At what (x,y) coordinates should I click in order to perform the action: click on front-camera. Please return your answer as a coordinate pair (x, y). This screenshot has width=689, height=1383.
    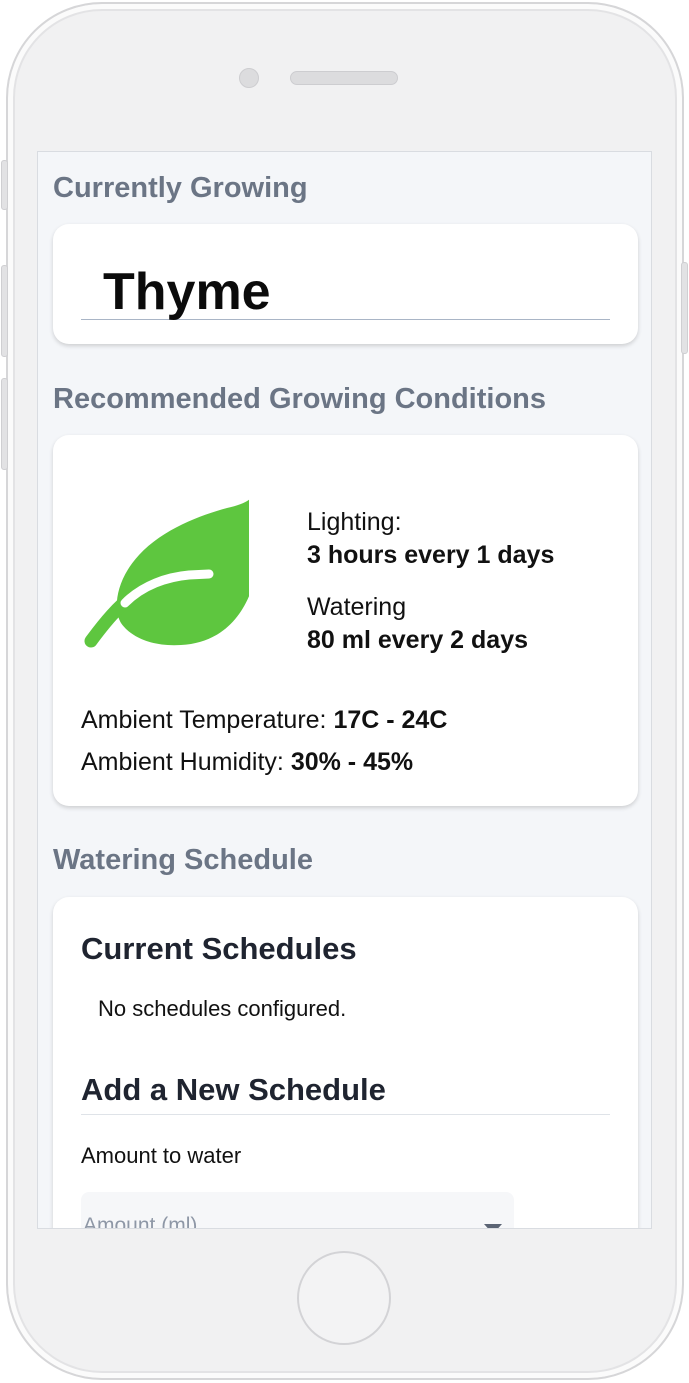
    Looking at the image, I should click on (249, 78).